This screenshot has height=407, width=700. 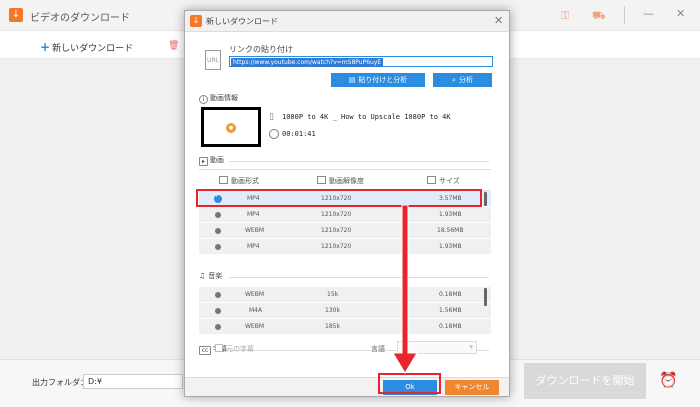 I want to click on col-format-header: 動画形式, so click(x=239, y=181).